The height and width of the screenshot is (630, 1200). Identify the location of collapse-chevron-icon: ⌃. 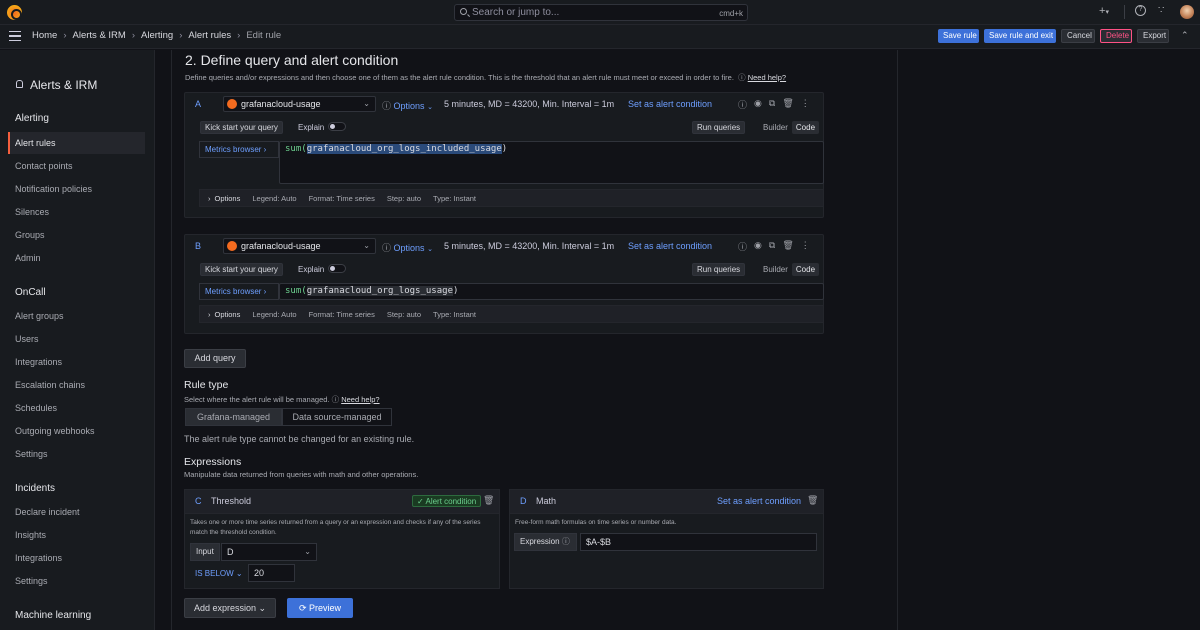
(1185, 35).